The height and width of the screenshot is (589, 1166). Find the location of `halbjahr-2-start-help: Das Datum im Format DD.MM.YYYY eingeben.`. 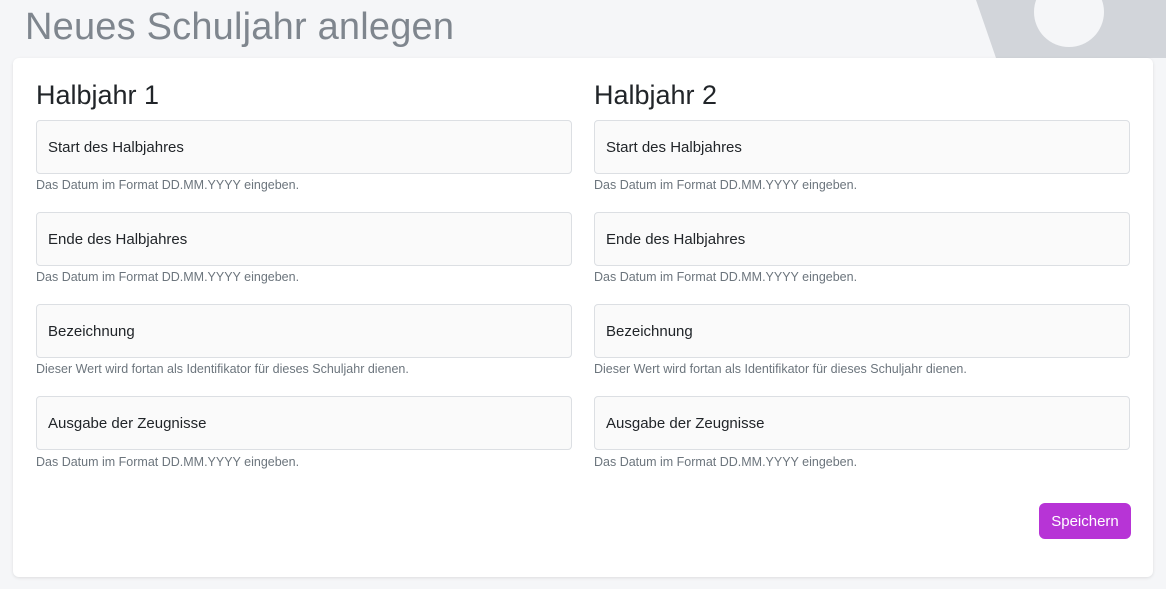

halbjahr-2-start-help: Das Datum im Format DD.MM.YYYY eingeben. is located at coordinates (726, 185).